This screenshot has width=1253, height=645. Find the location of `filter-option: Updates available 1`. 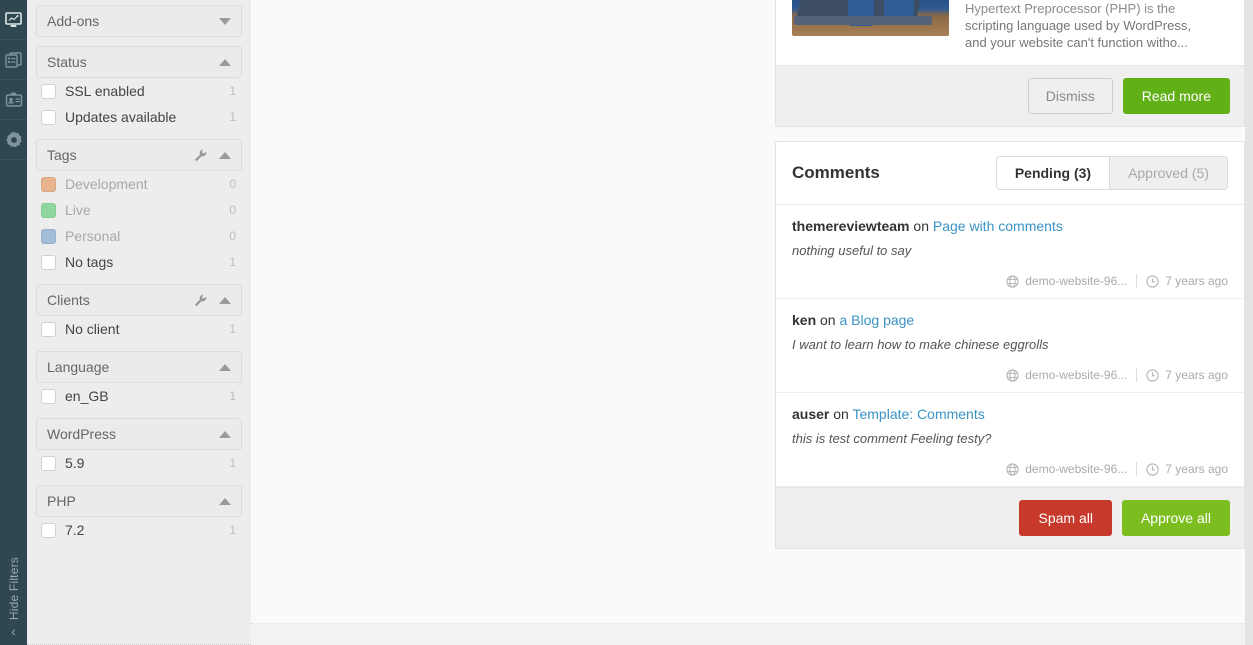

filter-option: Updates available 1 is located at coordinates (139, 117).